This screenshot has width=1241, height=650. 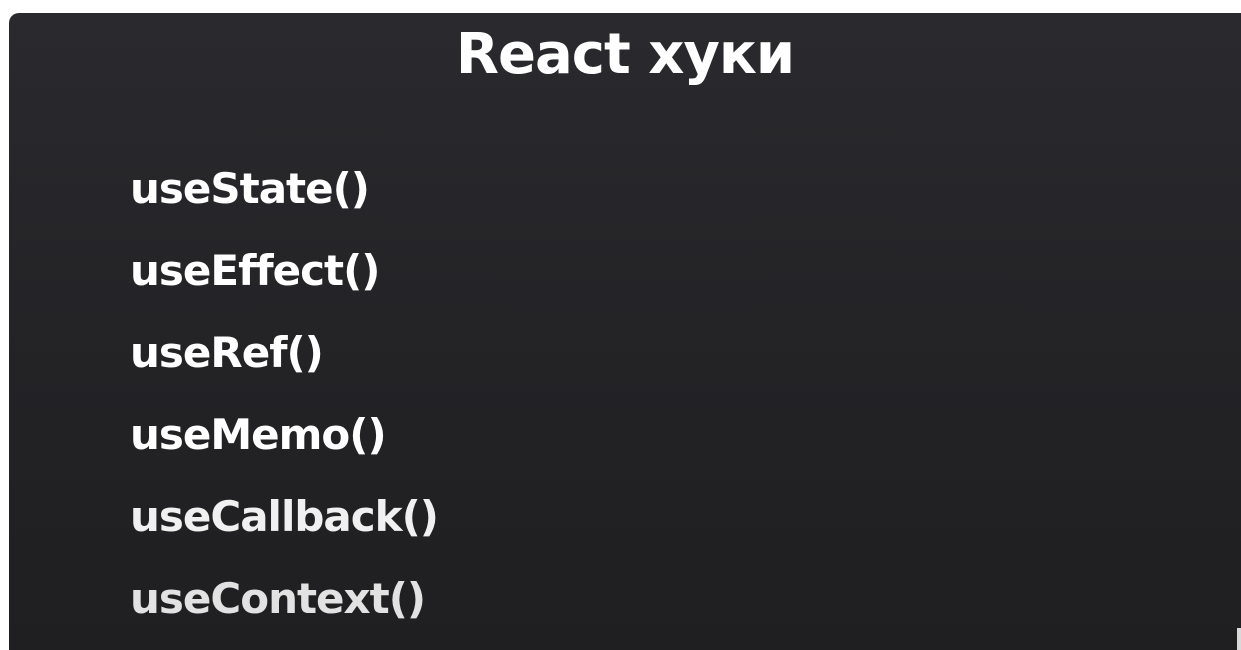 I want to click on slide-title: React хуки, so click(x=625, y=54).